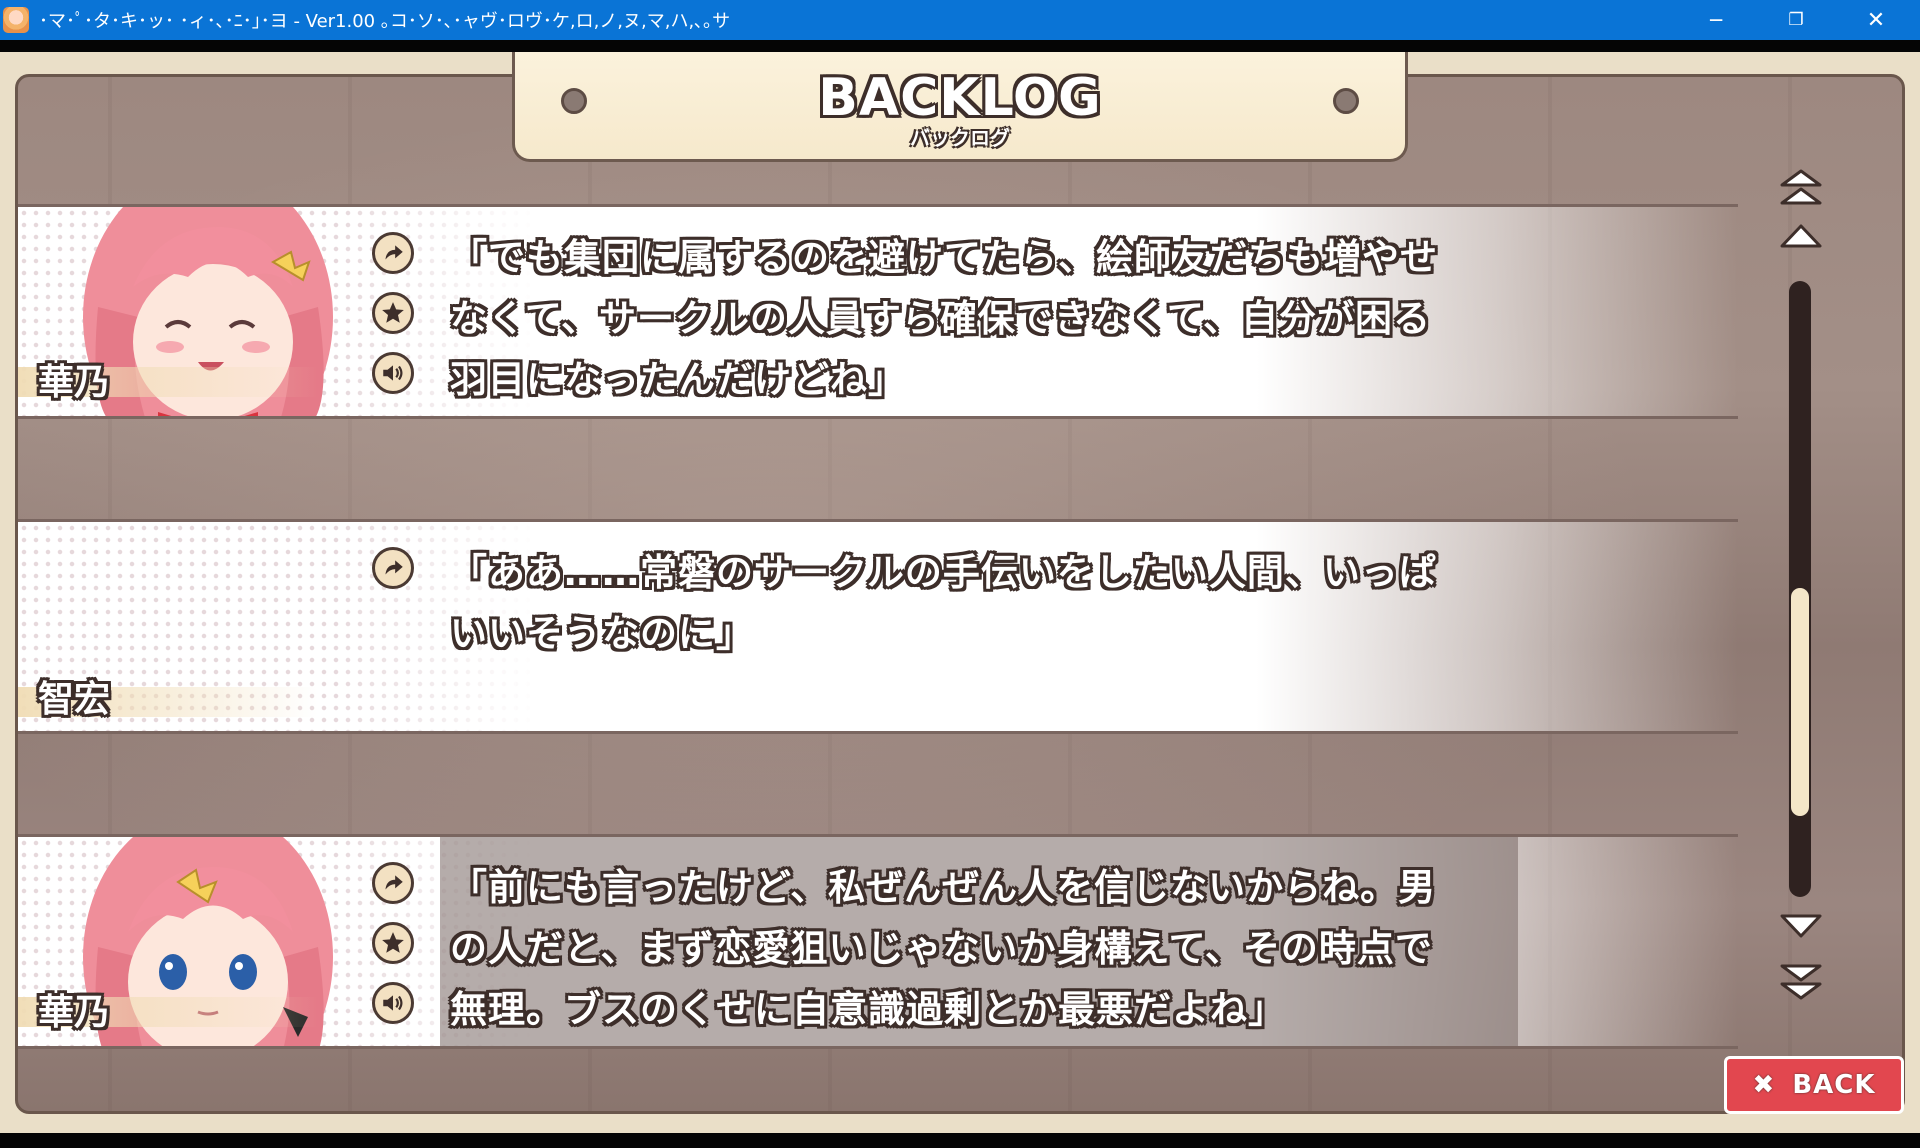 The height and width of the screenshot is (1148, 1920). Describe the element at coordinates (960, 98) in the screenshot. I see `backlog-title: BACKLOG` at that location.